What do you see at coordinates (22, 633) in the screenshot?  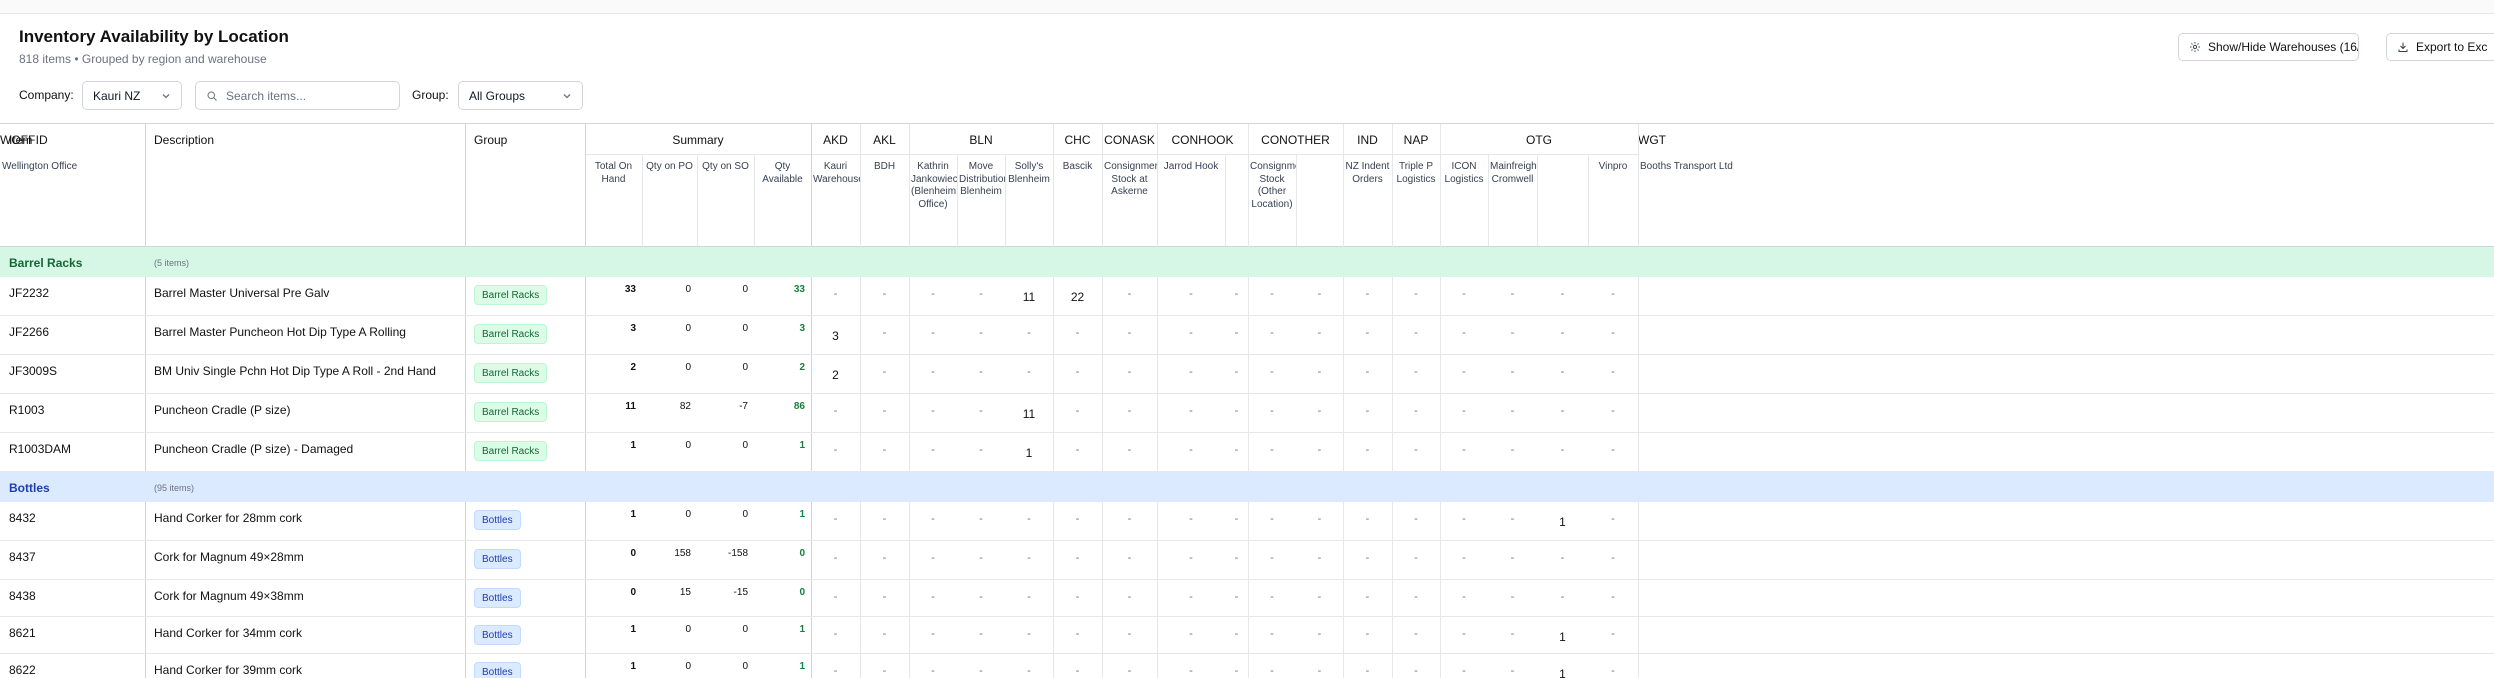 I see `item-id: 8621` at bounding box center [22, 633].